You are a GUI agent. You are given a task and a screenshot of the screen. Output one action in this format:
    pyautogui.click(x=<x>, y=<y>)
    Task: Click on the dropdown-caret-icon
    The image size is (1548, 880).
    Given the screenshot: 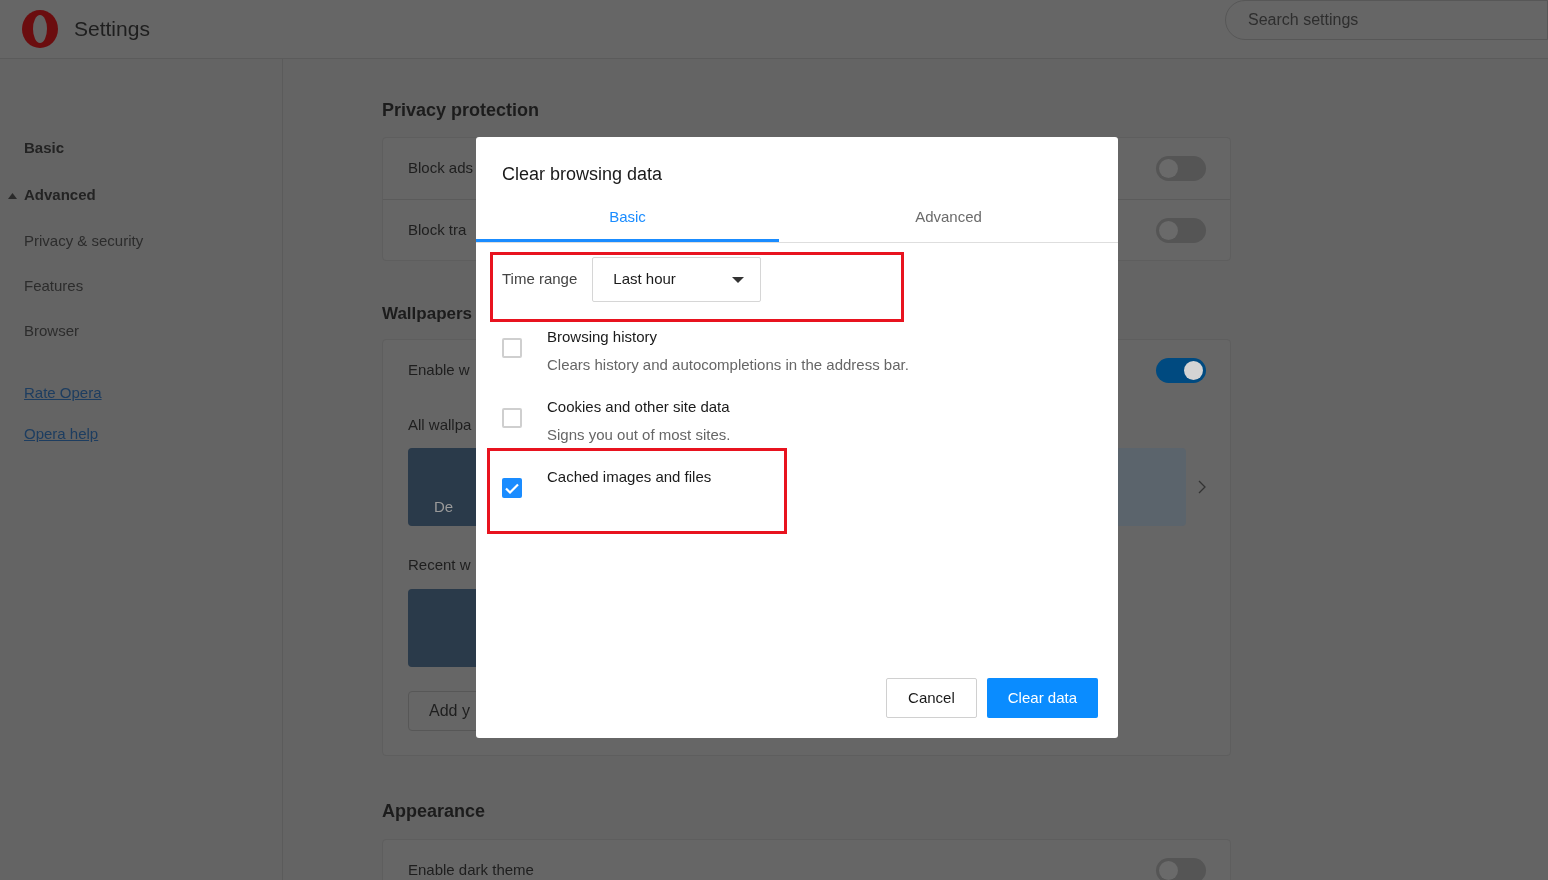 What is the action you would take?
    pyautogui.click(x=738, y=279)
    